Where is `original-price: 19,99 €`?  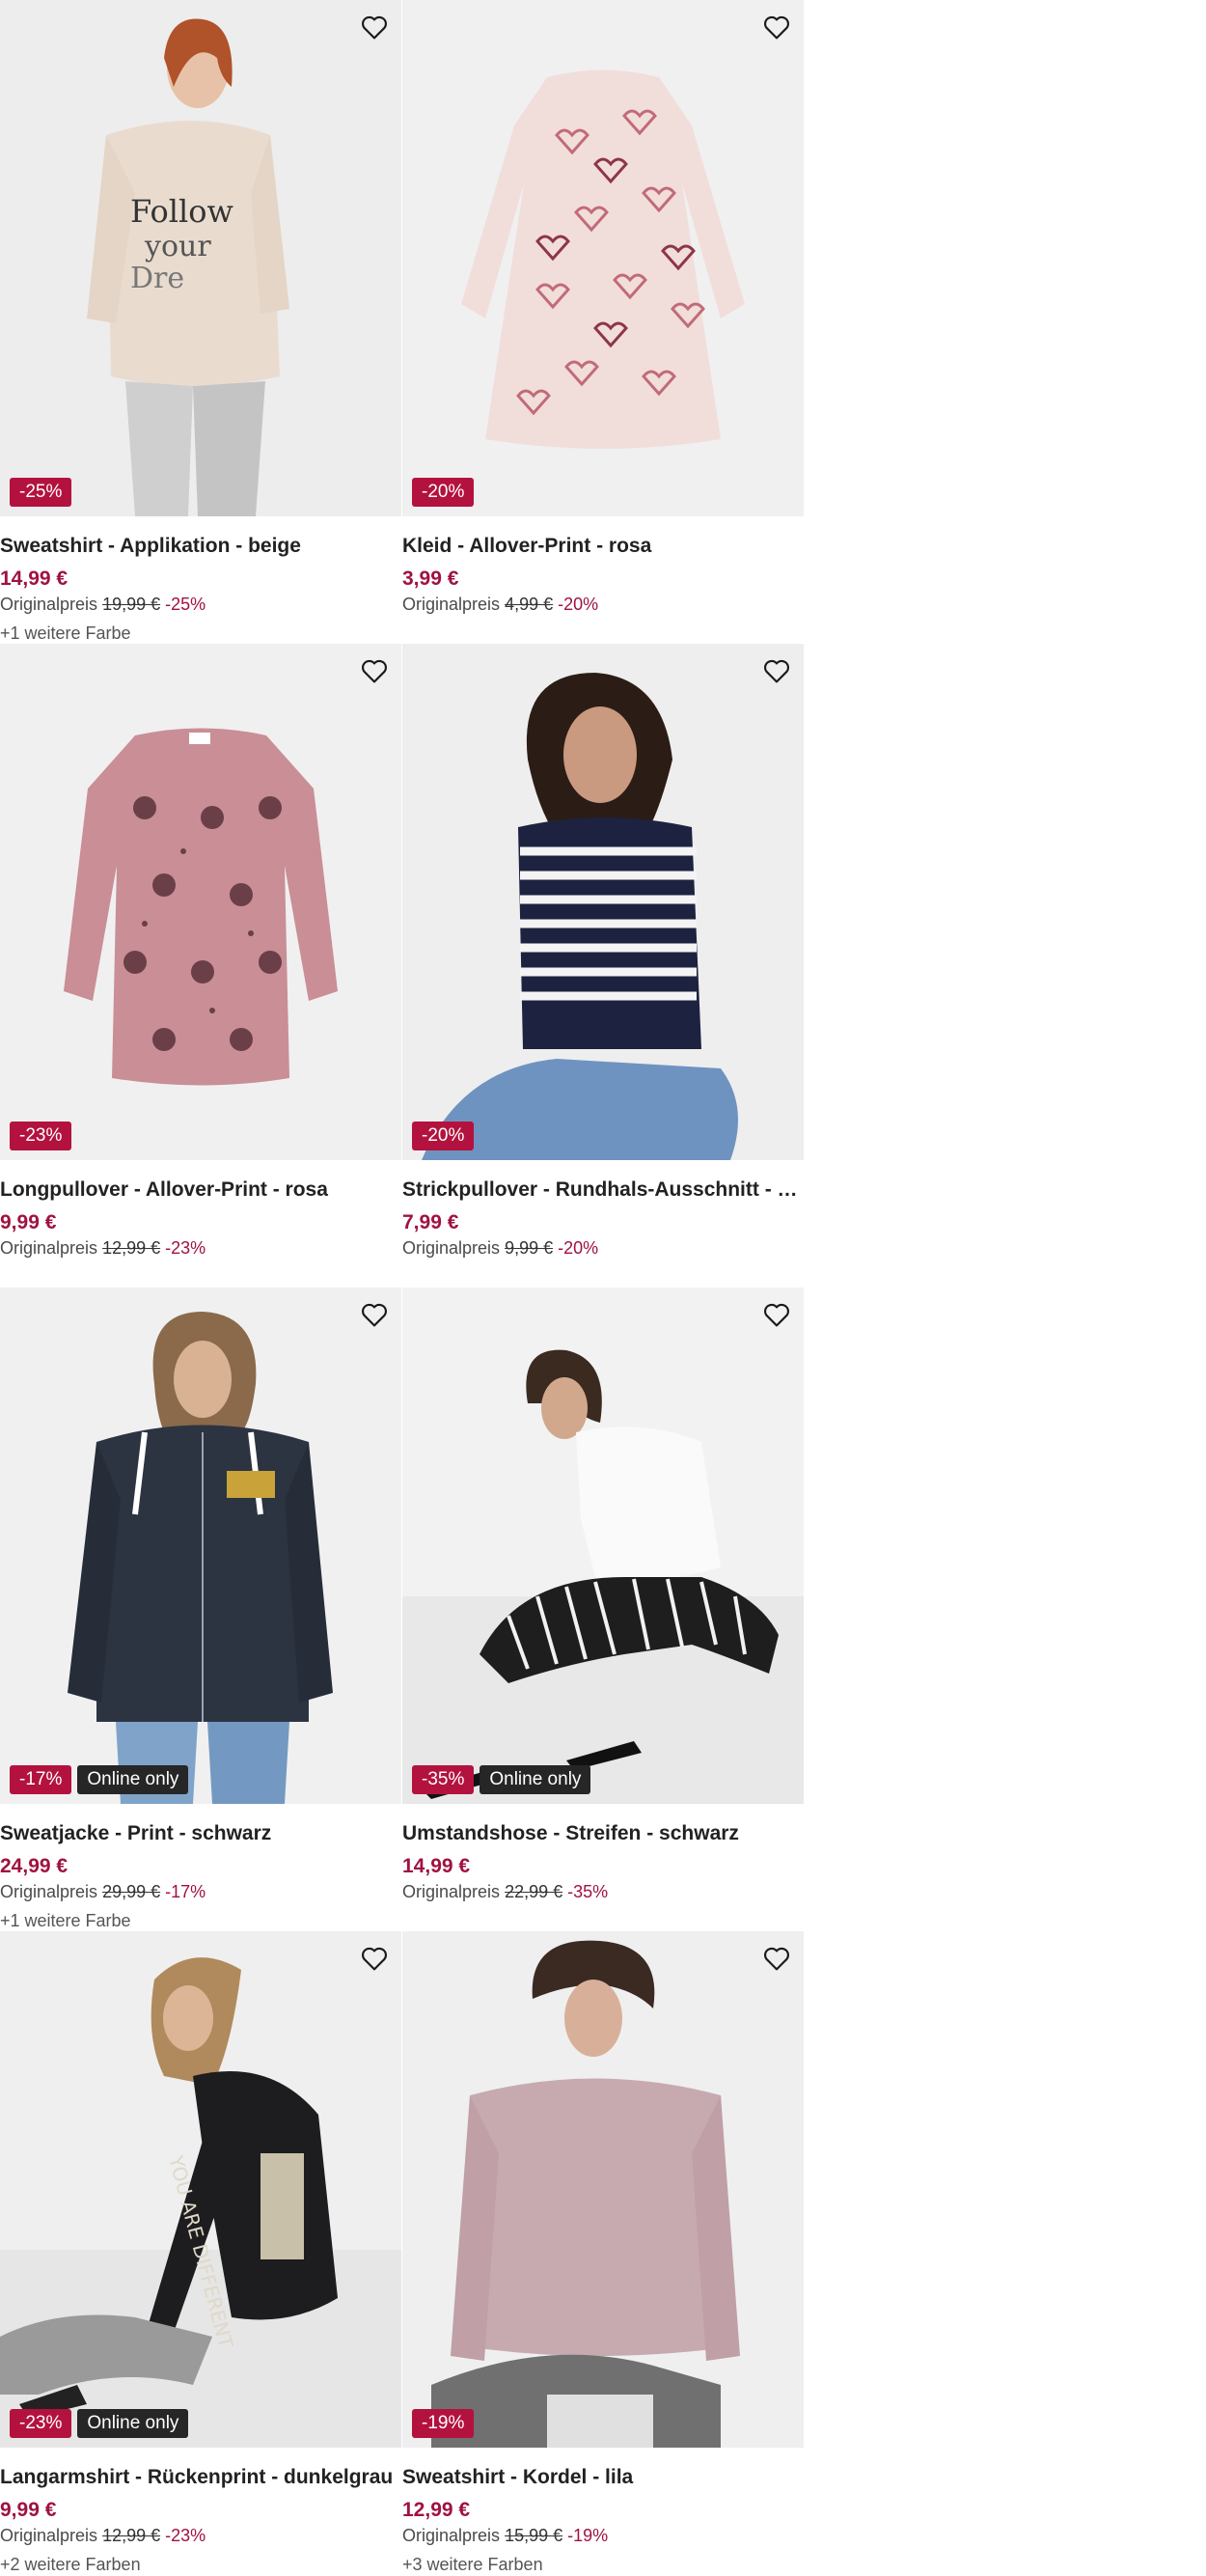 original-price: 19,99 € is located at coordinates (131, 604).